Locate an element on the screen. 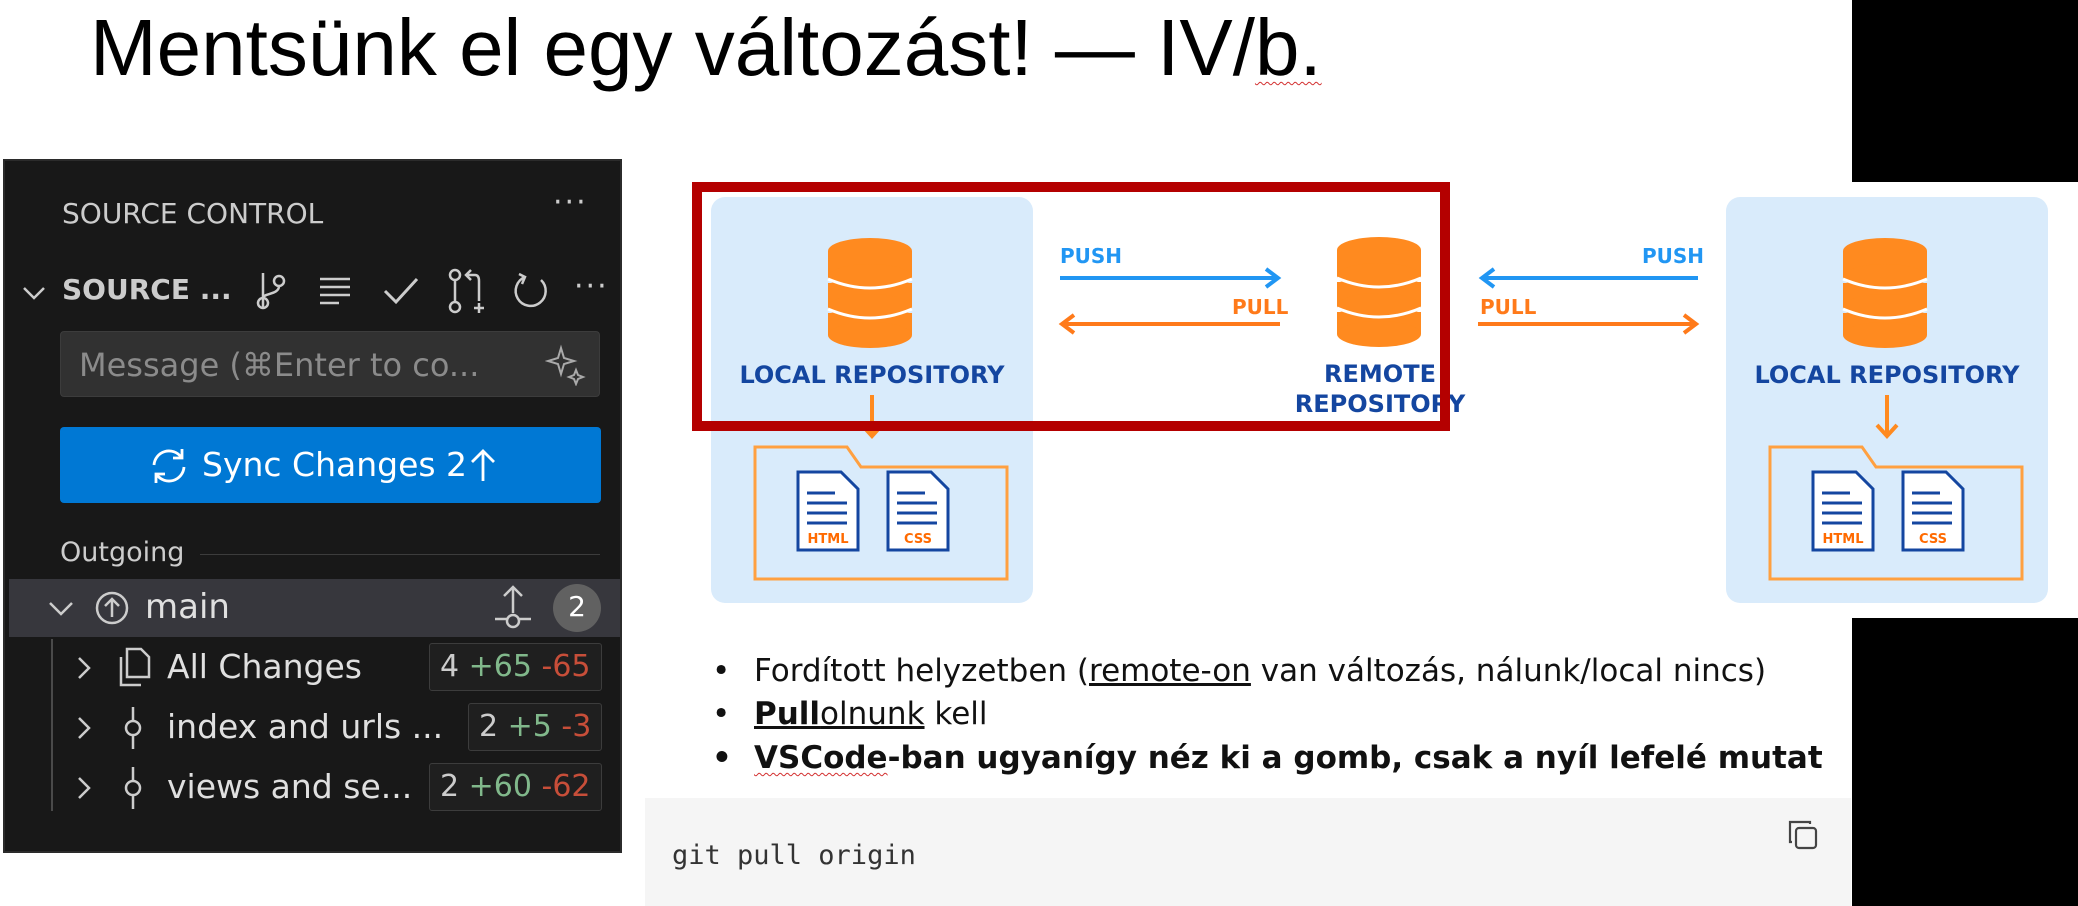  sparkle-icon is located at coordinates (566, 365).